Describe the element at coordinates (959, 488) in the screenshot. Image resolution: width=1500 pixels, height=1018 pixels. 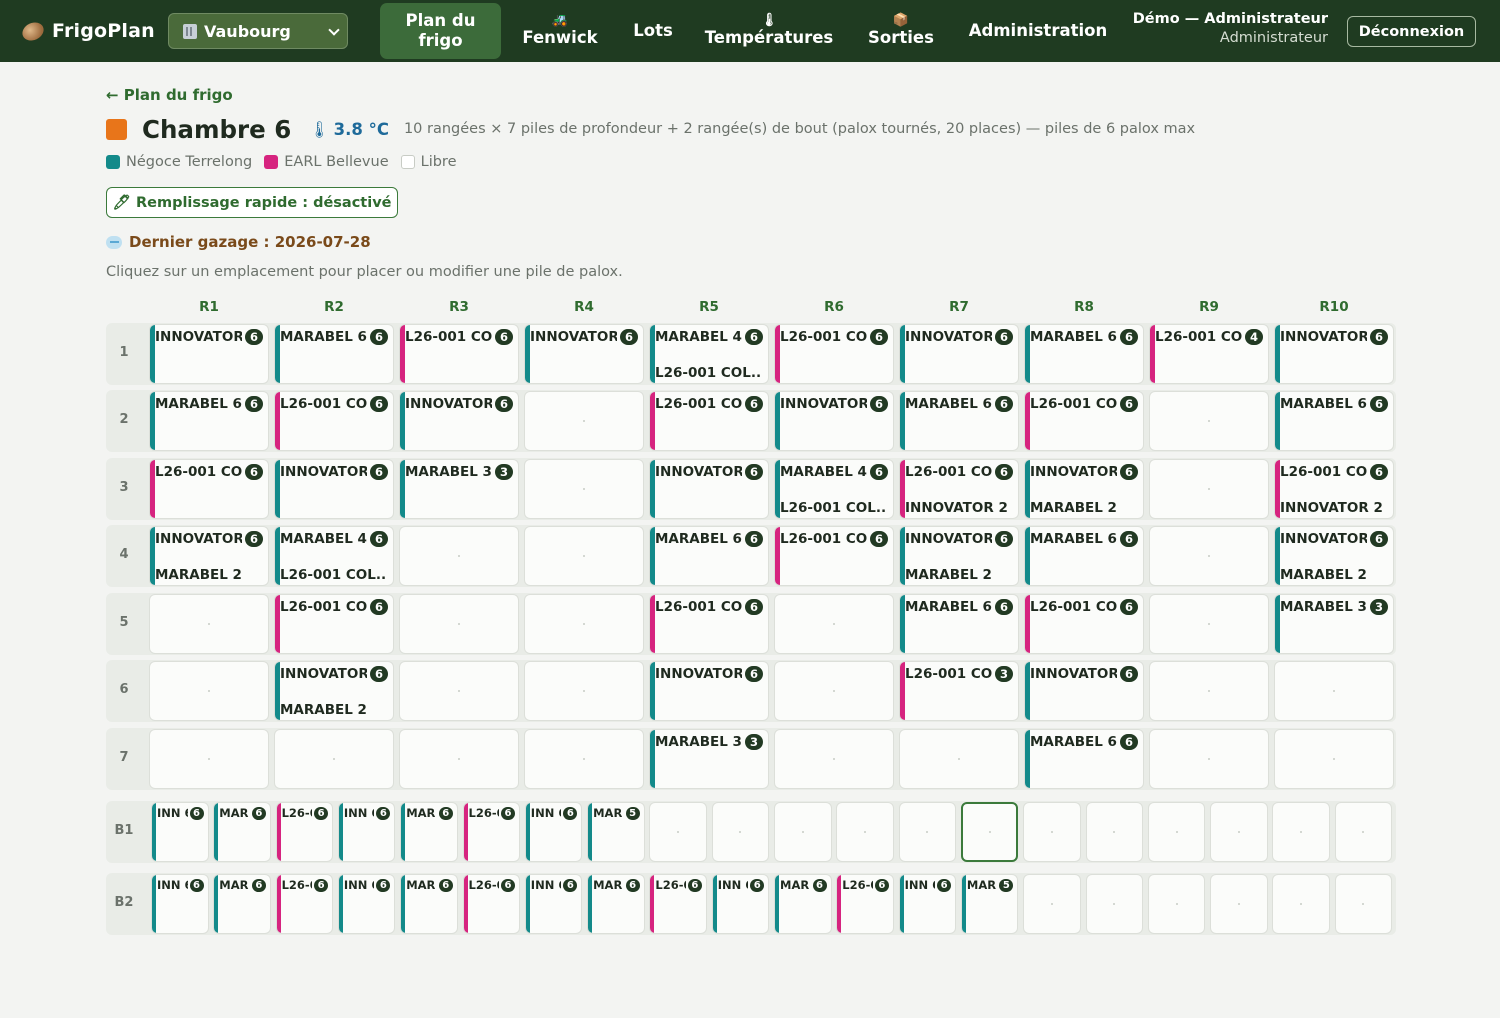
I see `stack-cell: L26-001 COL4 INNOVATOR 2 6` at that location.